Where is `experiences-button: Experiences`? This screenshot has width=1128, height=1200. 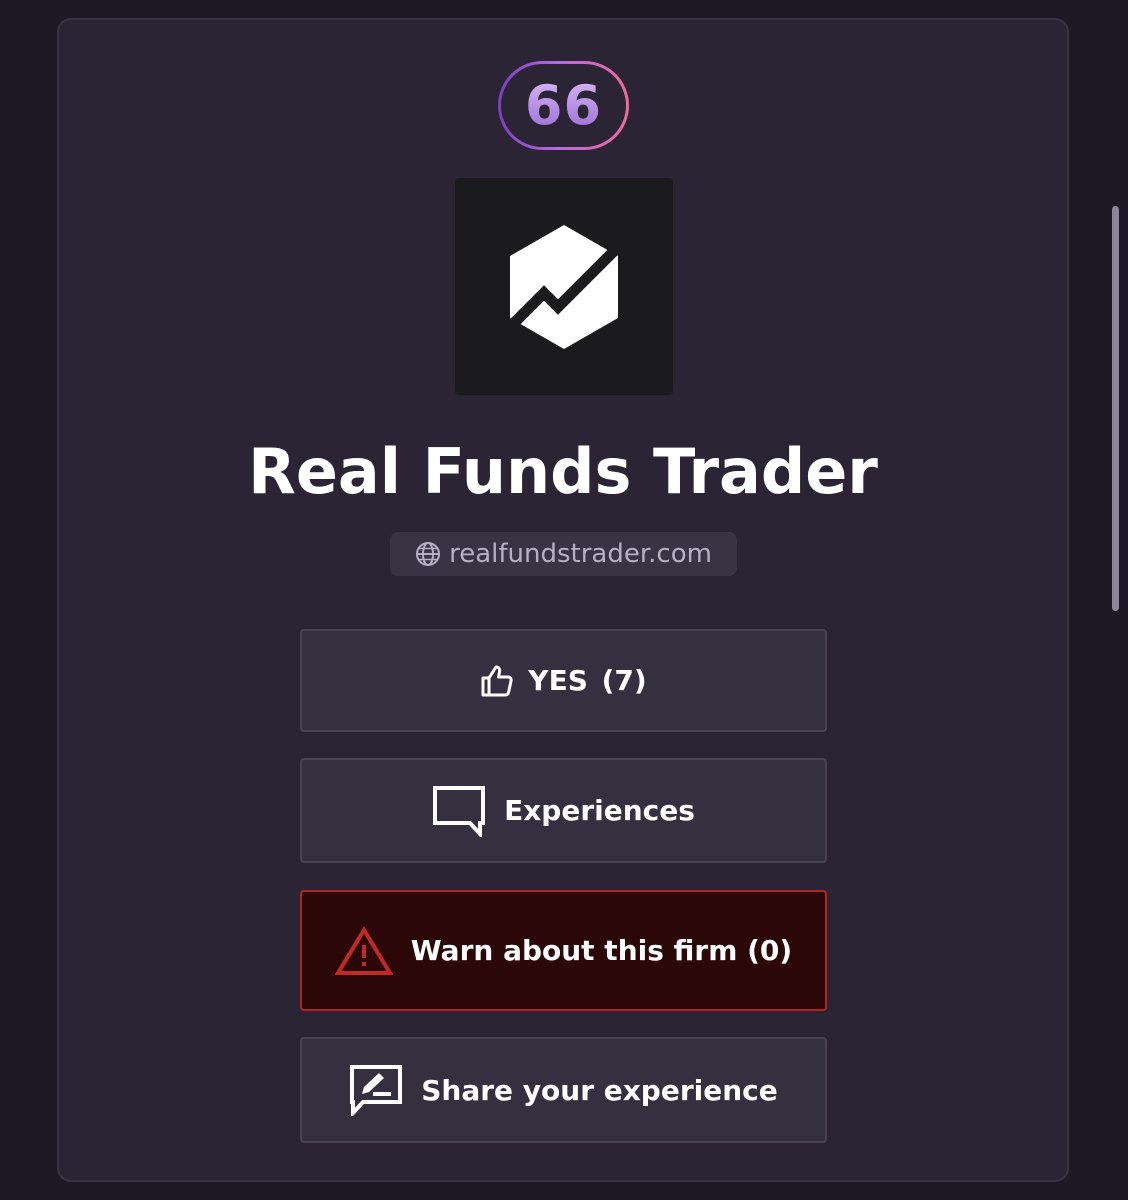
experiences-button: Experiences is located at coordinates (563, 810).